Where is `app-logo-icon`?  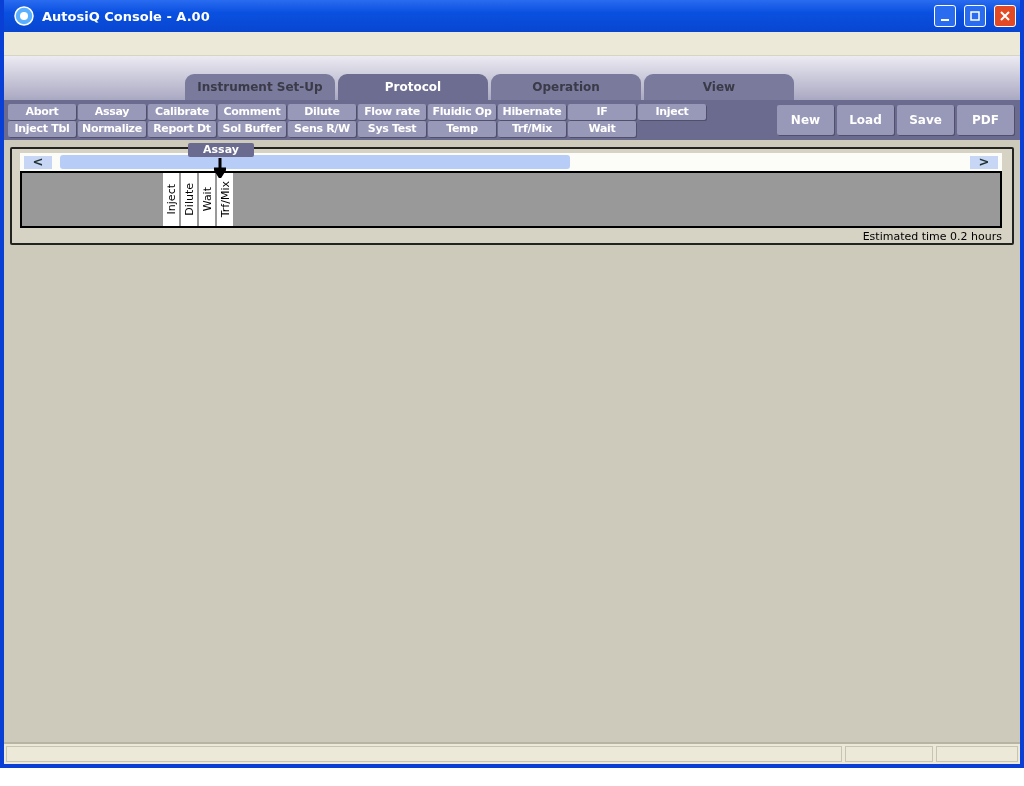 app-logo-icon is located at coordinates (24, 16).